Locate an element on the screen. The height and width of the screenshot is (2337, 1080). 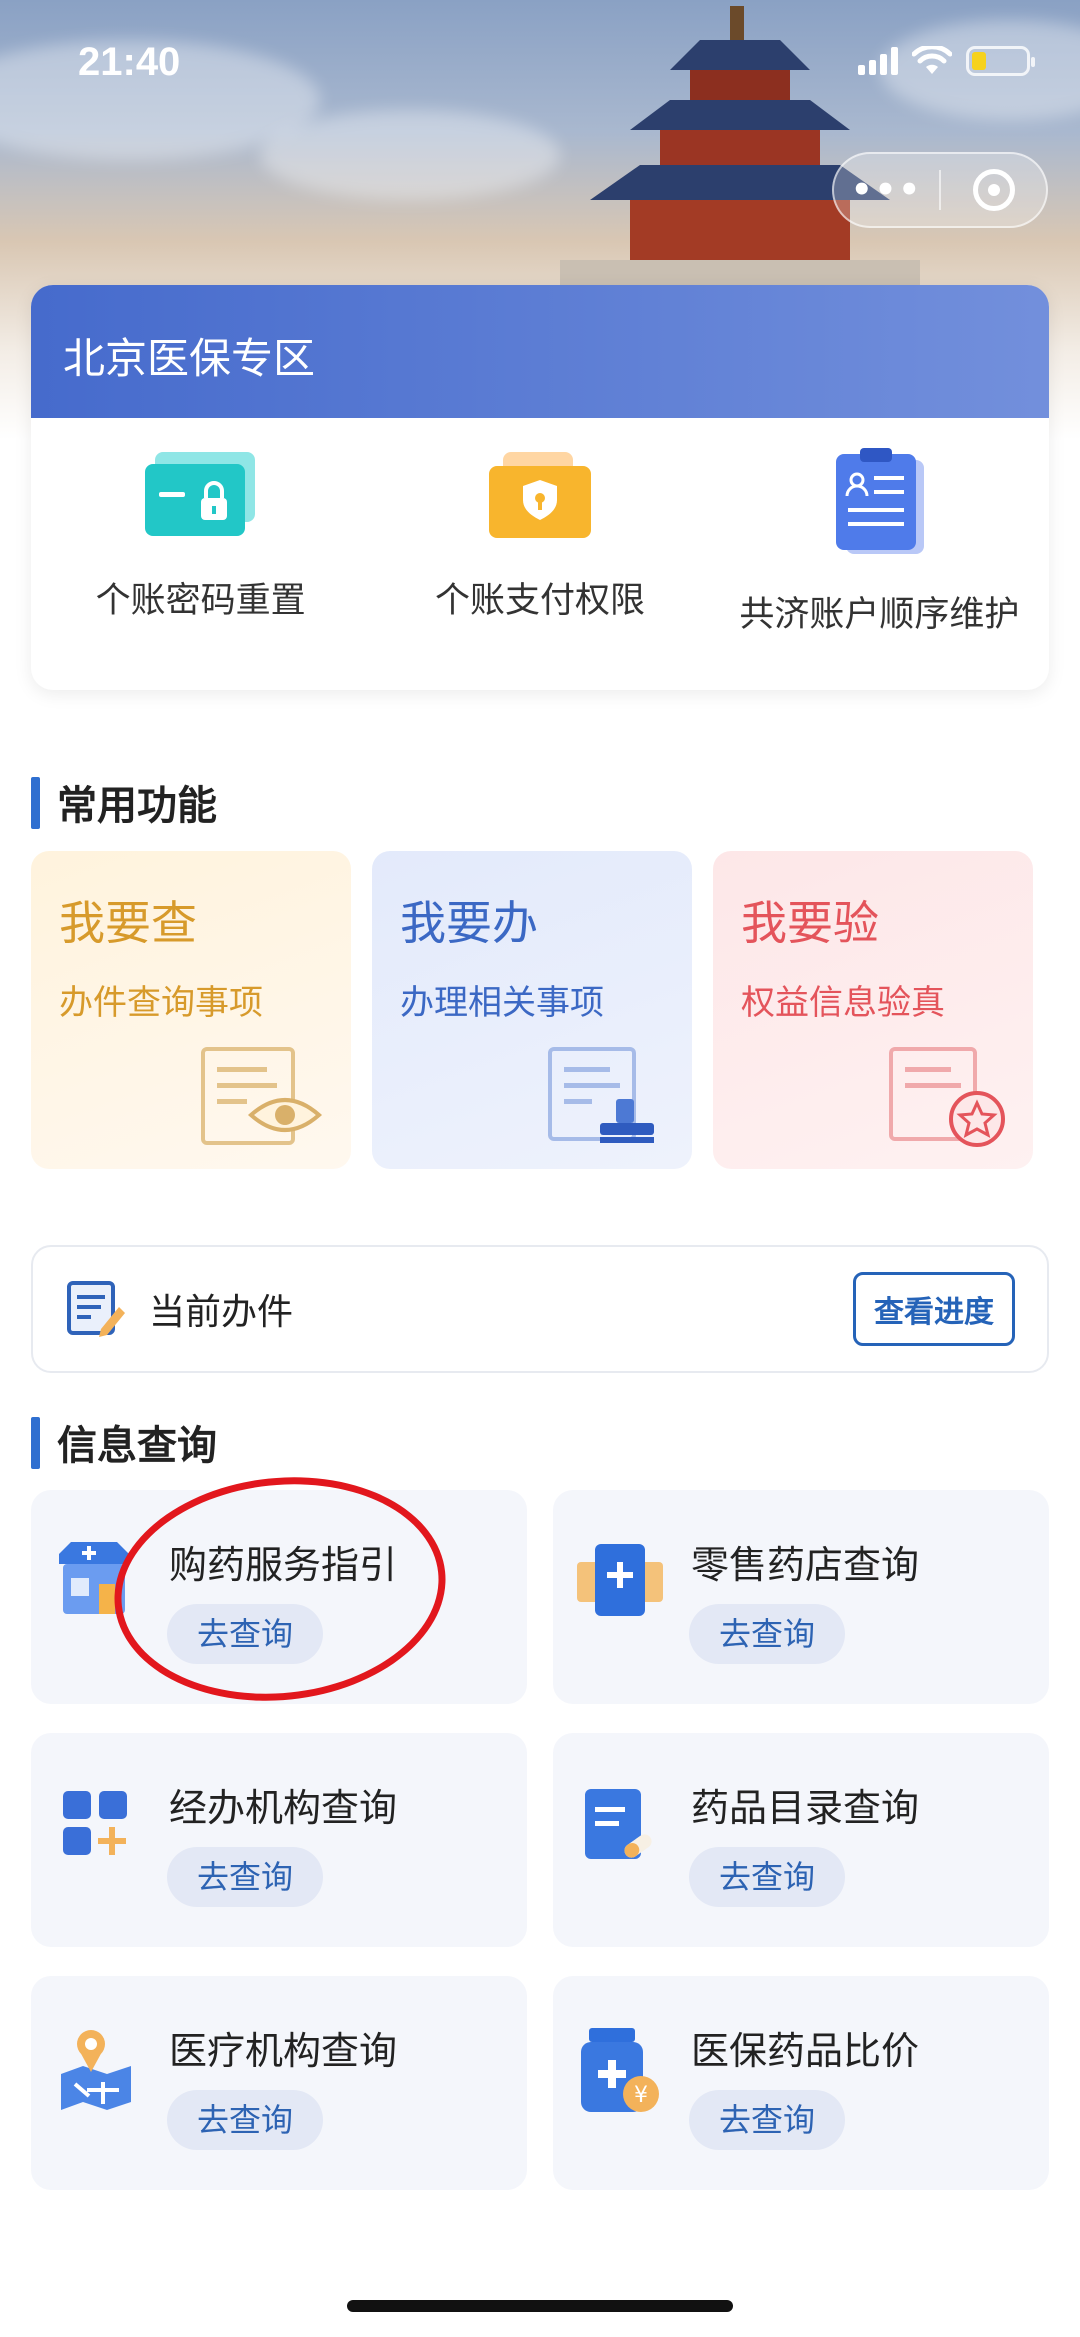
func-card-query: 我要查 办件查询事项 is located at coordinates (191, 1010).